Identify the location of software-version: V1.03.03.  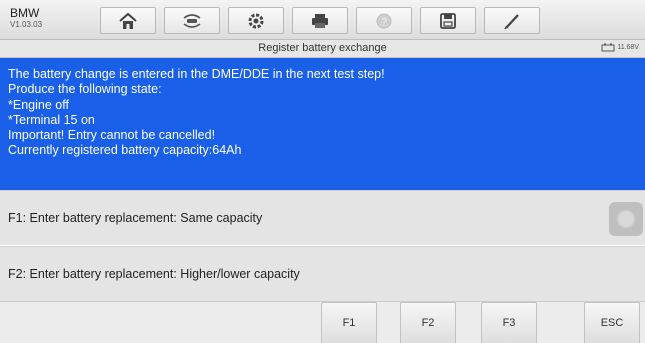
(26, 24).